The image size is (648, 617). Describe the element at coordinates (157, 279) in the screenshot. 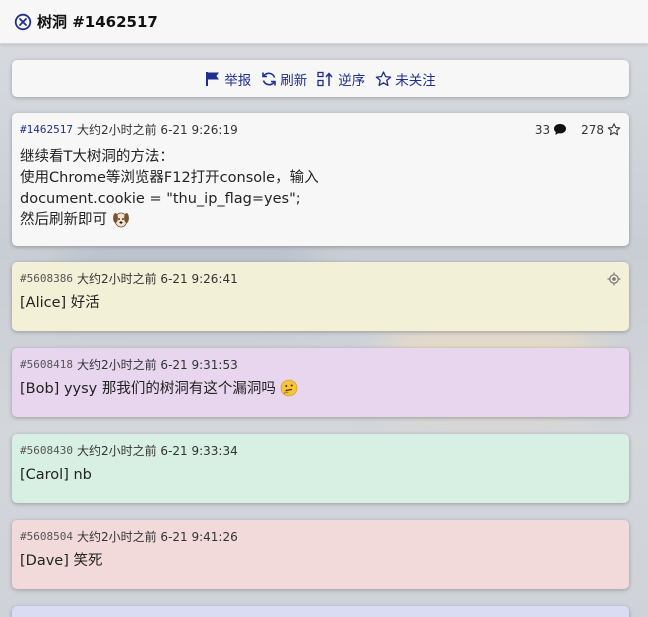

I see `reply-time: 大约2小时之前 6-21 9:26:41` at that location.